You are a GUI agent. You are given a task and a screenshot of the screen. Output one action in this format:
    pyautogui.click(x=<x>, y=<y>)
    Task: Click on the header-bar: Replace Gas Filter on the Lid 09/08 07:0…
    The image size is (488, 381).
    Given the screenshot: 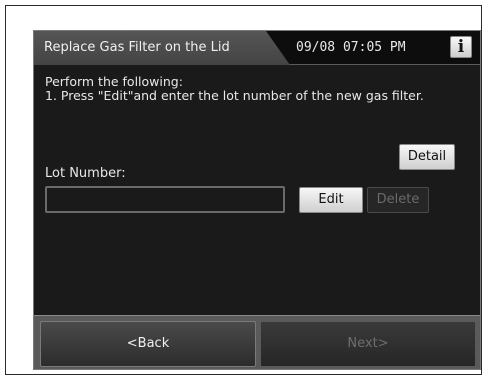 What is the action you would take?
    pyautogui.click(x=257, y=48)
    